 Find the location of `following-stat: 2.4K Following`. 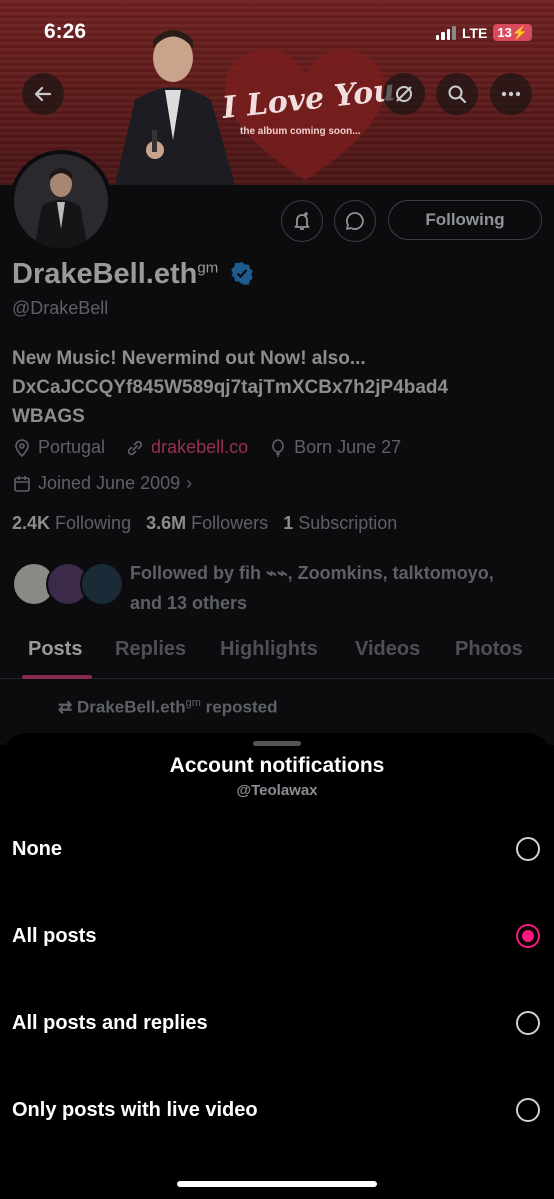

following-stat: 2.4K Following is located at coordinates (71, 523).